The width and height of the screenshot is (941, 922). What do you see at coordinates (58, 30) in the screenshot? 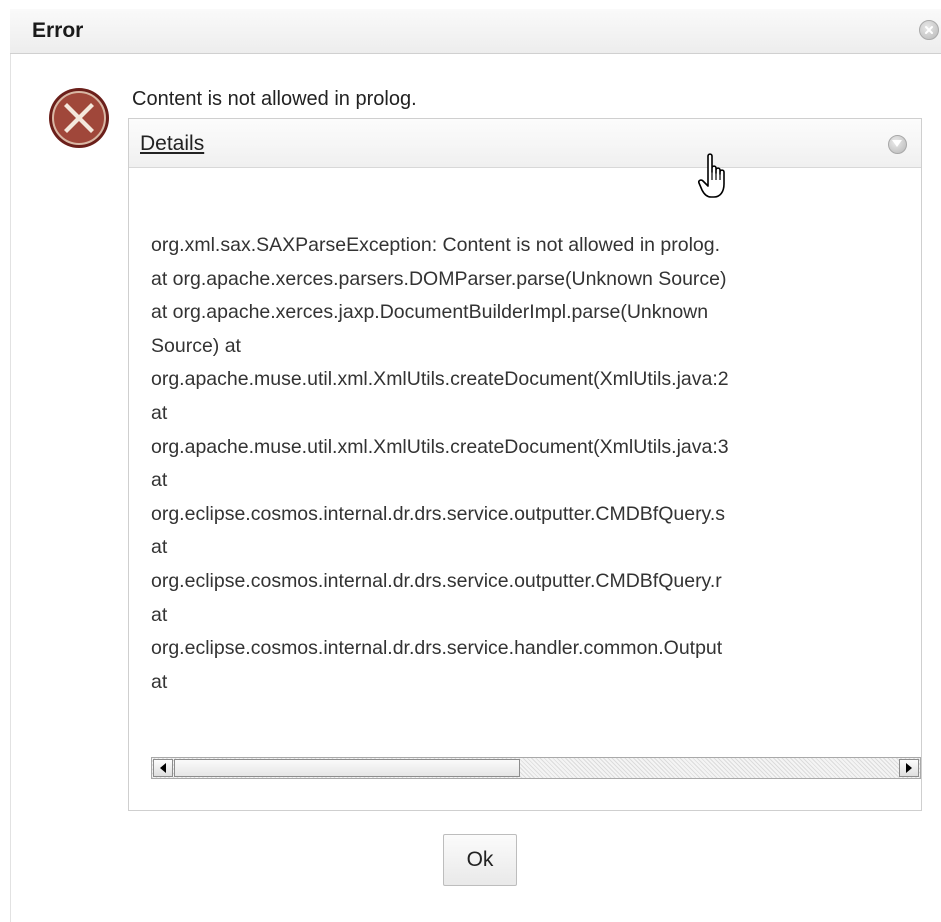
I see `dialog-title: Error` at bounding box center [58, 30].